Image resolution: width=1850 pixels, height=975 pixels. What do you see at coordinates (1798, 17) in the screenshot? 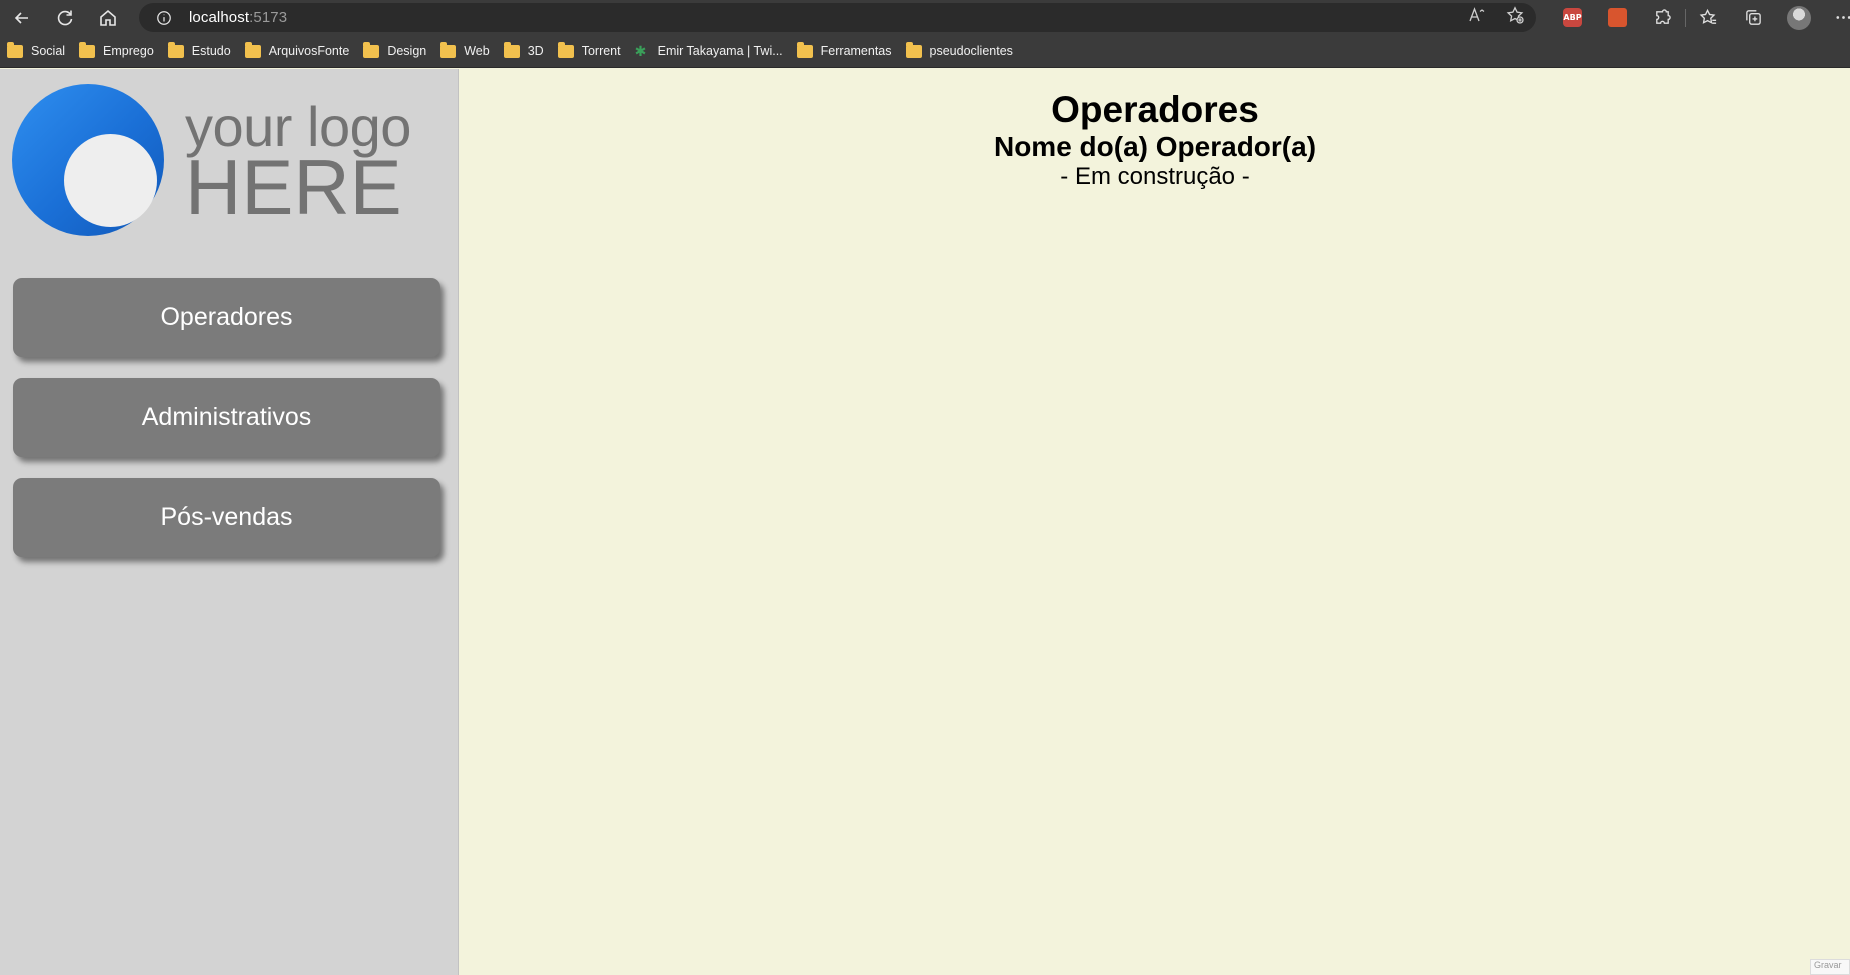
I see `profile-avatar` at bounding box center [1798, 17].